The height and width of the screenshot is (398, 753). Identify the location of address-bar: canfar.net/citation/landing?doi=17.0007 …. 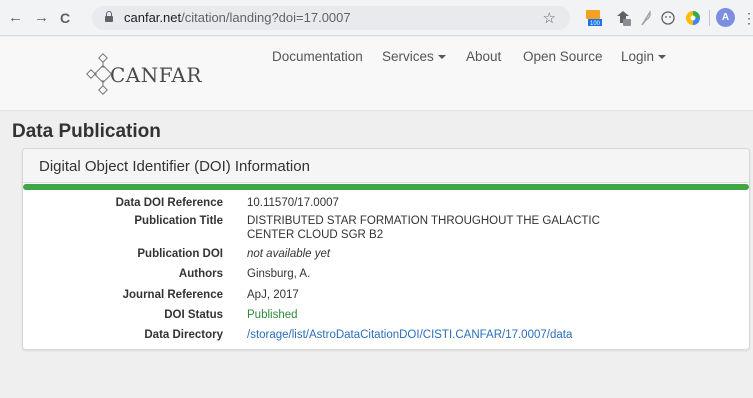
(331, 18).